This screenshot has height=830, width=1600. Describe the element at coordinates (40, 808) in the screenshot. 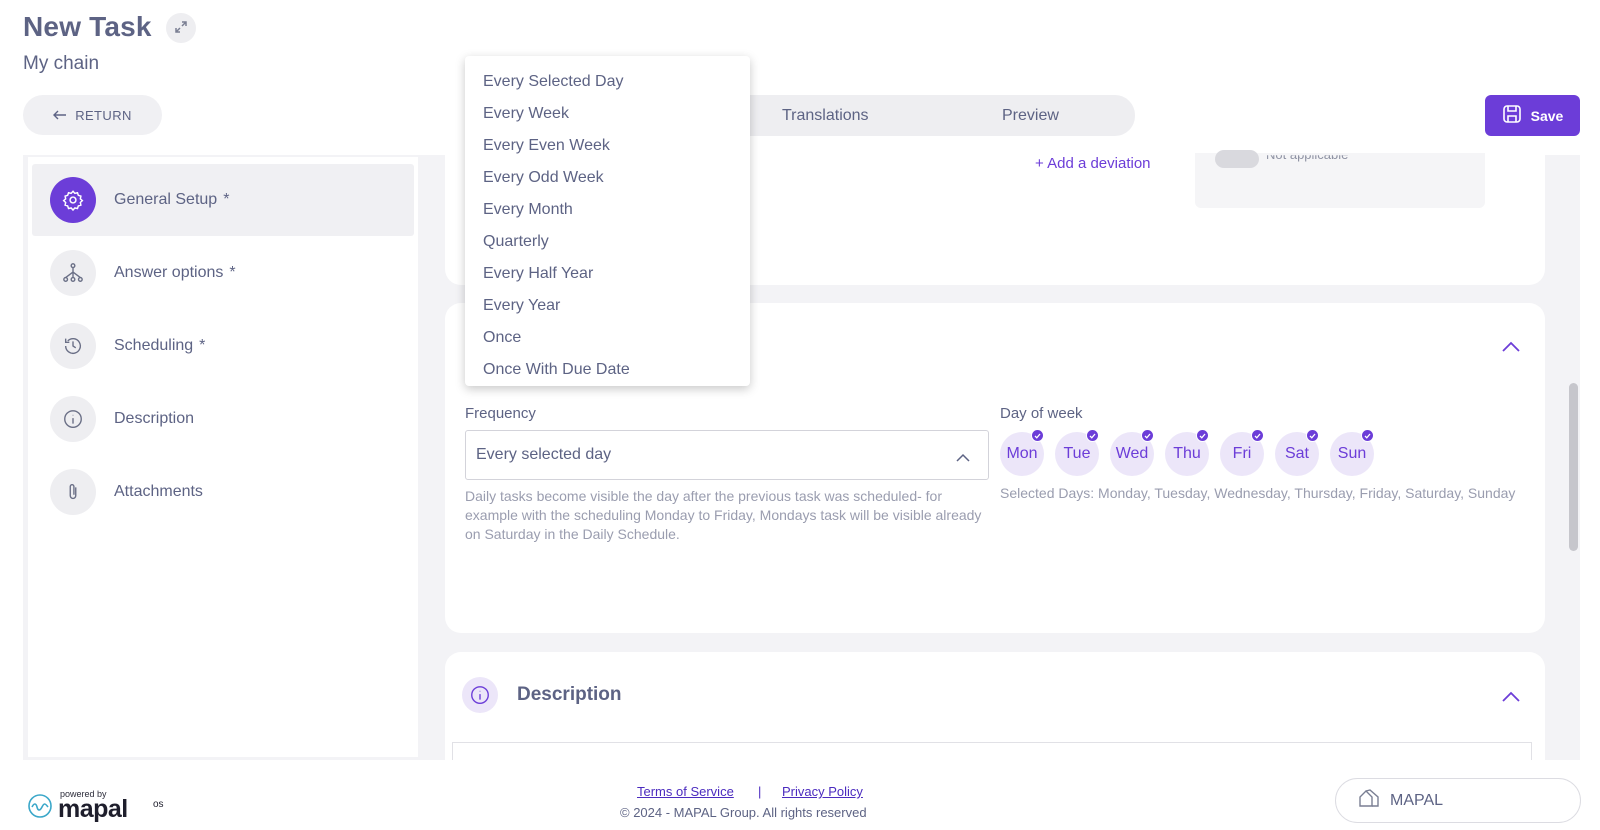

I see `mapal-logo-icon` at that location.